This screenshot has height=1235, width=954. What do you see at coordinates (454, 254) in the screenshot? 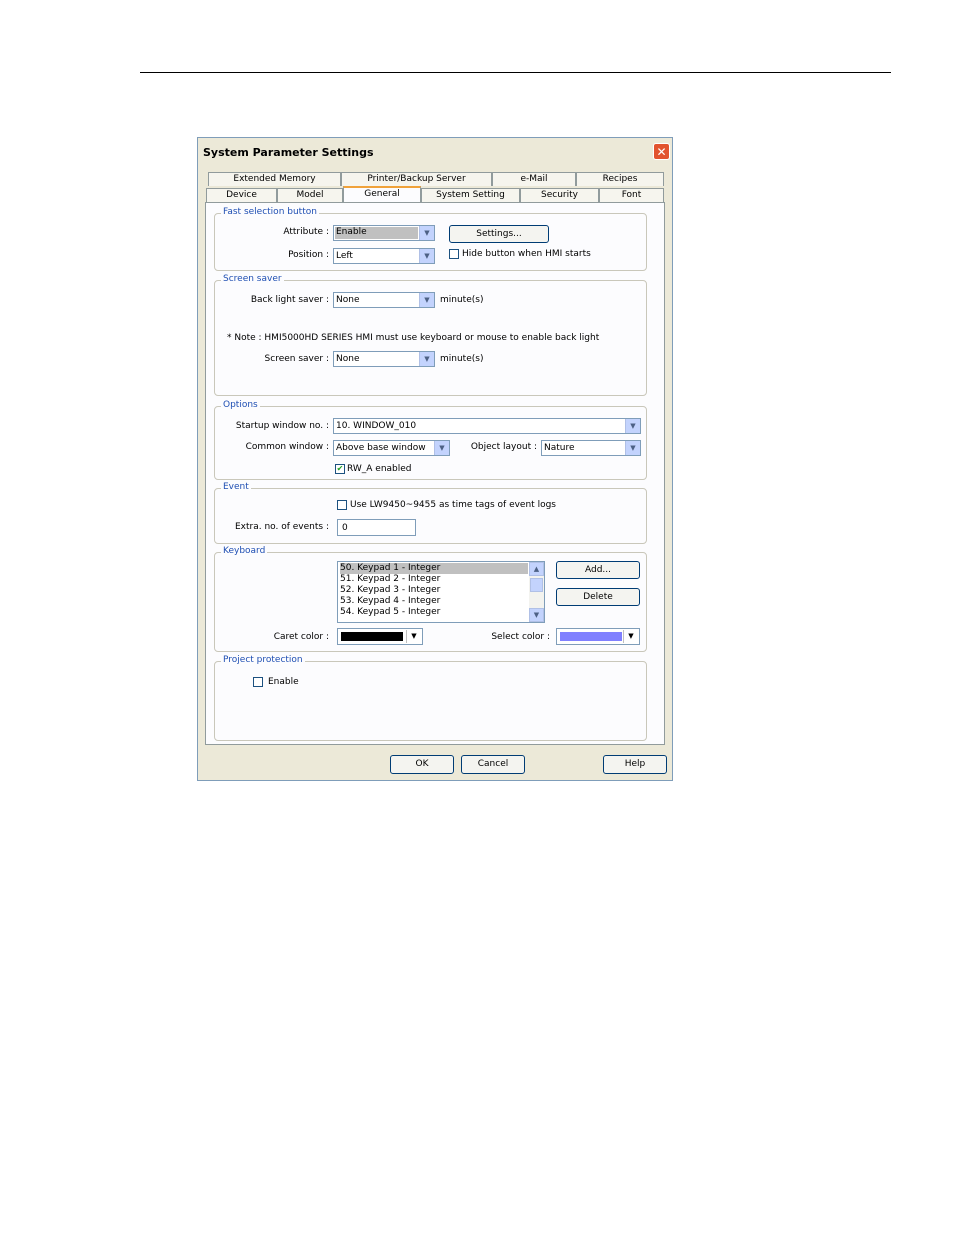
I see `hide-button-checkbox` at bounding box center [454, 254].